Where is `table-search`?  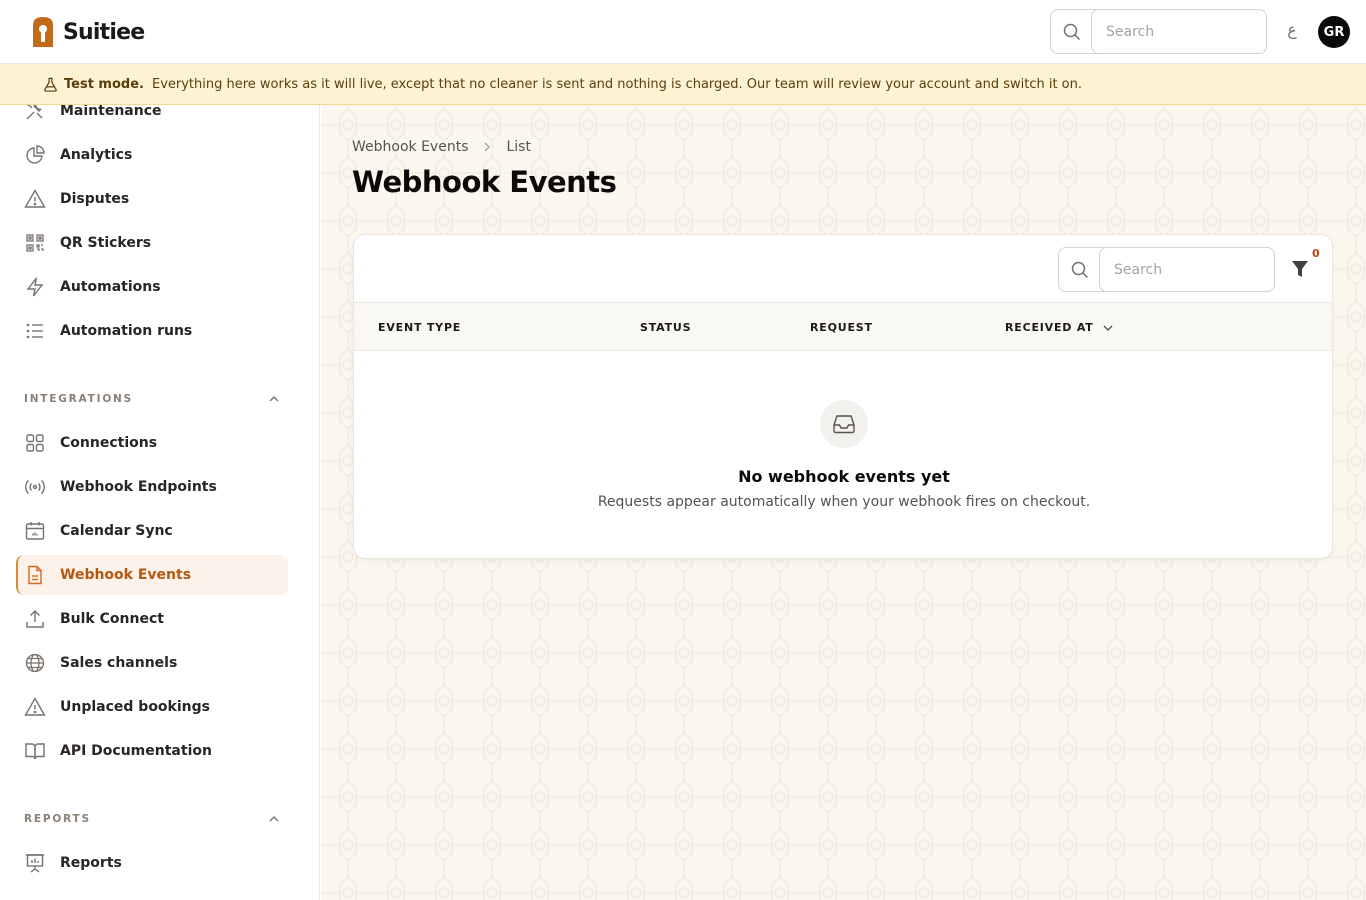
table-search is located at coordinates (1166, 269).